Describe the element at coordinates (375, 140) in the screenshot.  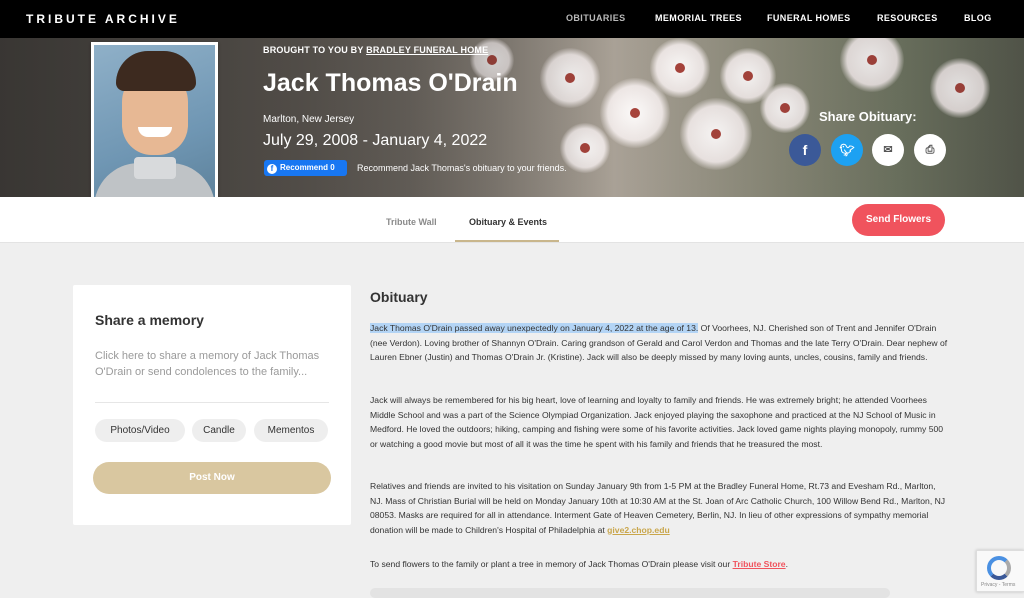
I see `life-dates: July 29, 2008 - January 4, 2022` at that location.